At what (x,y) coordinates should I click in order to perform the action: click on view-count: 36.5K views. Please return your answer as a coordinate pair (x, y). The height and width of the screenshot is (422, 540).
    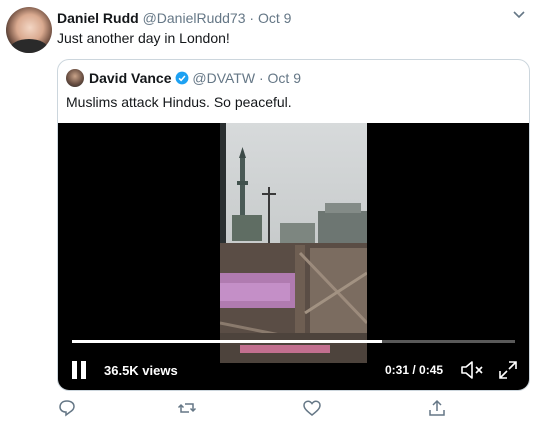
    Looking at the image, I should click on (141, 370).